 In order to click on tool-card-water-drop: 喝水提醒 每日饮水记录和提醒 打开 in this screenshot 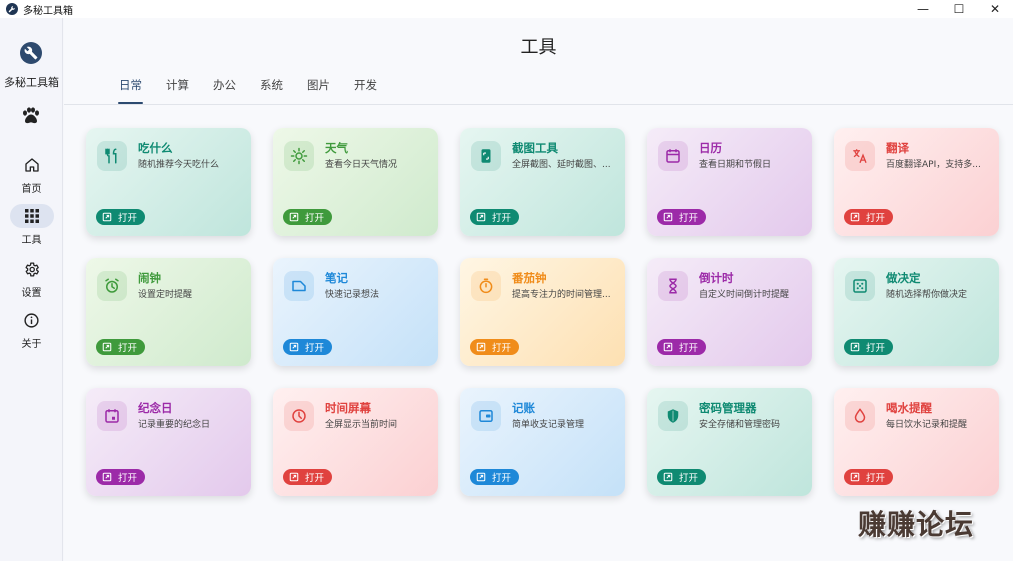, I will do `click(916, 442)`.